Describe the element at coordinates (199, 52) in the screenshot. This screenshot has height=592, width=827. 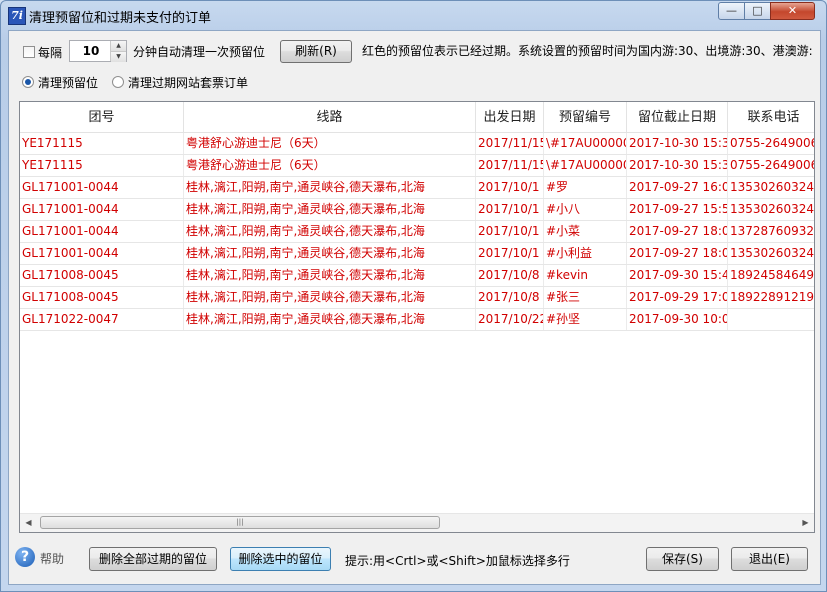
I see `interval-suffix-label: 分钟自动清理一次预留位` at that location.